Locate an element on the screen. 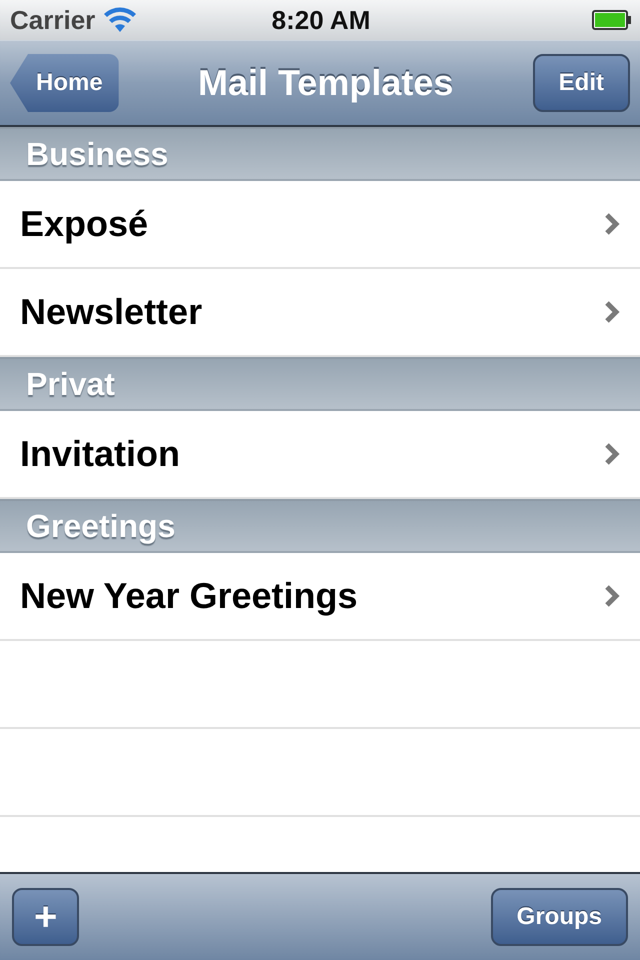 The width and height of the screenshot is (640, 960). add-button: + is located at coordinates (46, 917).